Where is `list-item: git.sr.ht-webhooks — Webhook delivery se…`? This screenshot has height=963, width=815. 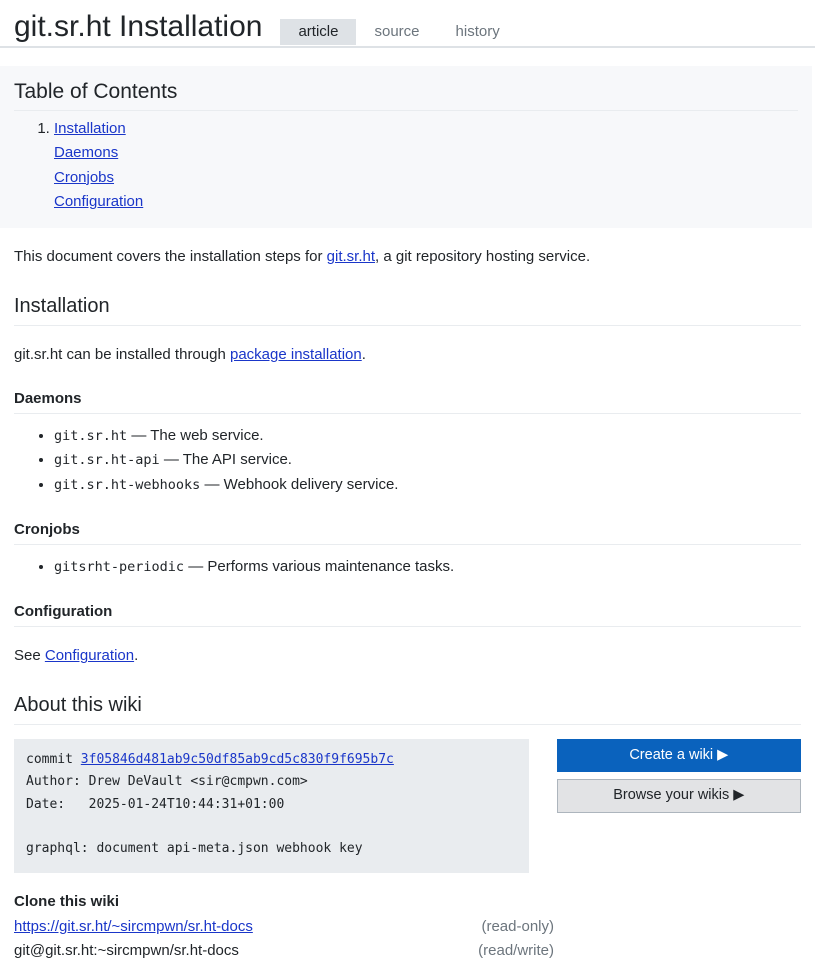 list-item: git.sr.ht-webhooks — Webhook delivery se… is located at coordinates (427, 485).